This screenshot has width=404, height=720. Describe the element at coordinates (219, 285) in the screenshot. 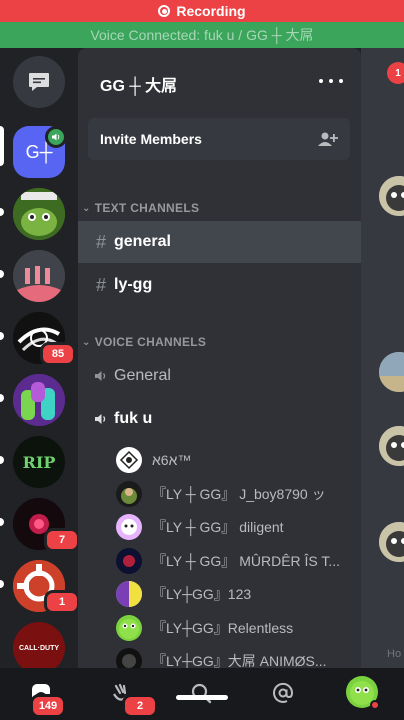

I see `channel-ly-gg: # ly-gg` at that location.